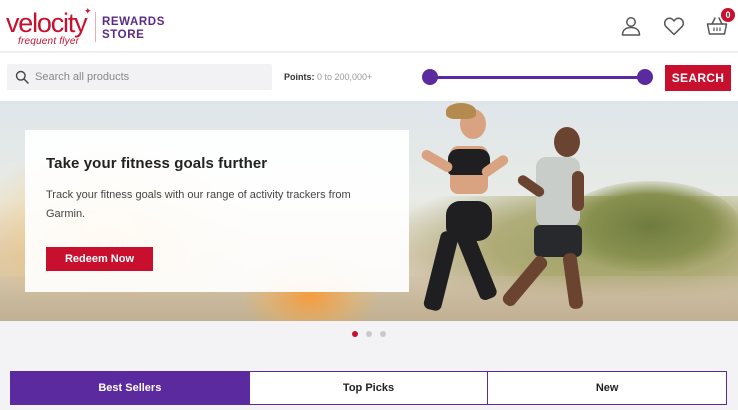 This screenshot has width=738, height=410. I want to click on tab-new: New, so click(607, 388).